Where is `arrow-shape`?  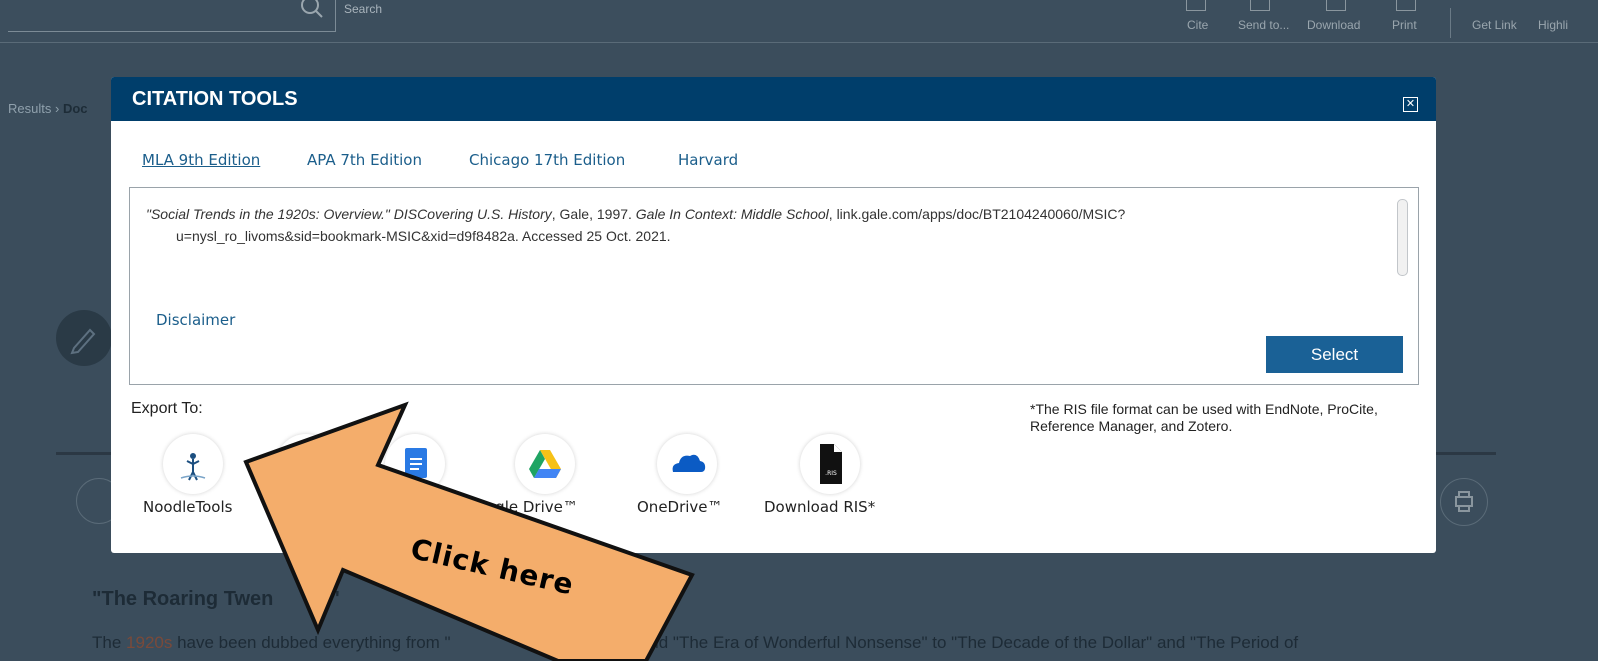
arrow-shape is located at coordinates (469, 531).